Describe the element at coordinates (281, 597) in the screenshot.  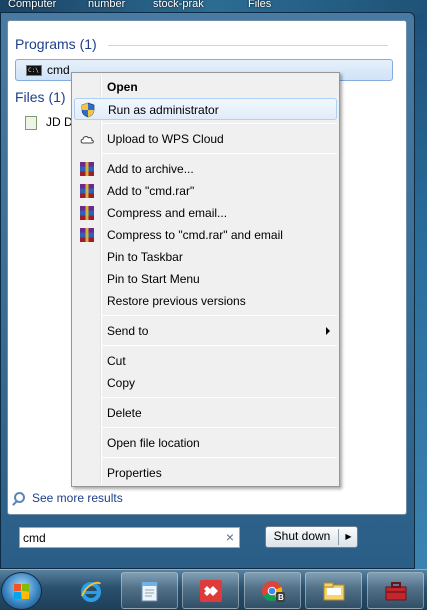
I see `svg-text: B` at that location.